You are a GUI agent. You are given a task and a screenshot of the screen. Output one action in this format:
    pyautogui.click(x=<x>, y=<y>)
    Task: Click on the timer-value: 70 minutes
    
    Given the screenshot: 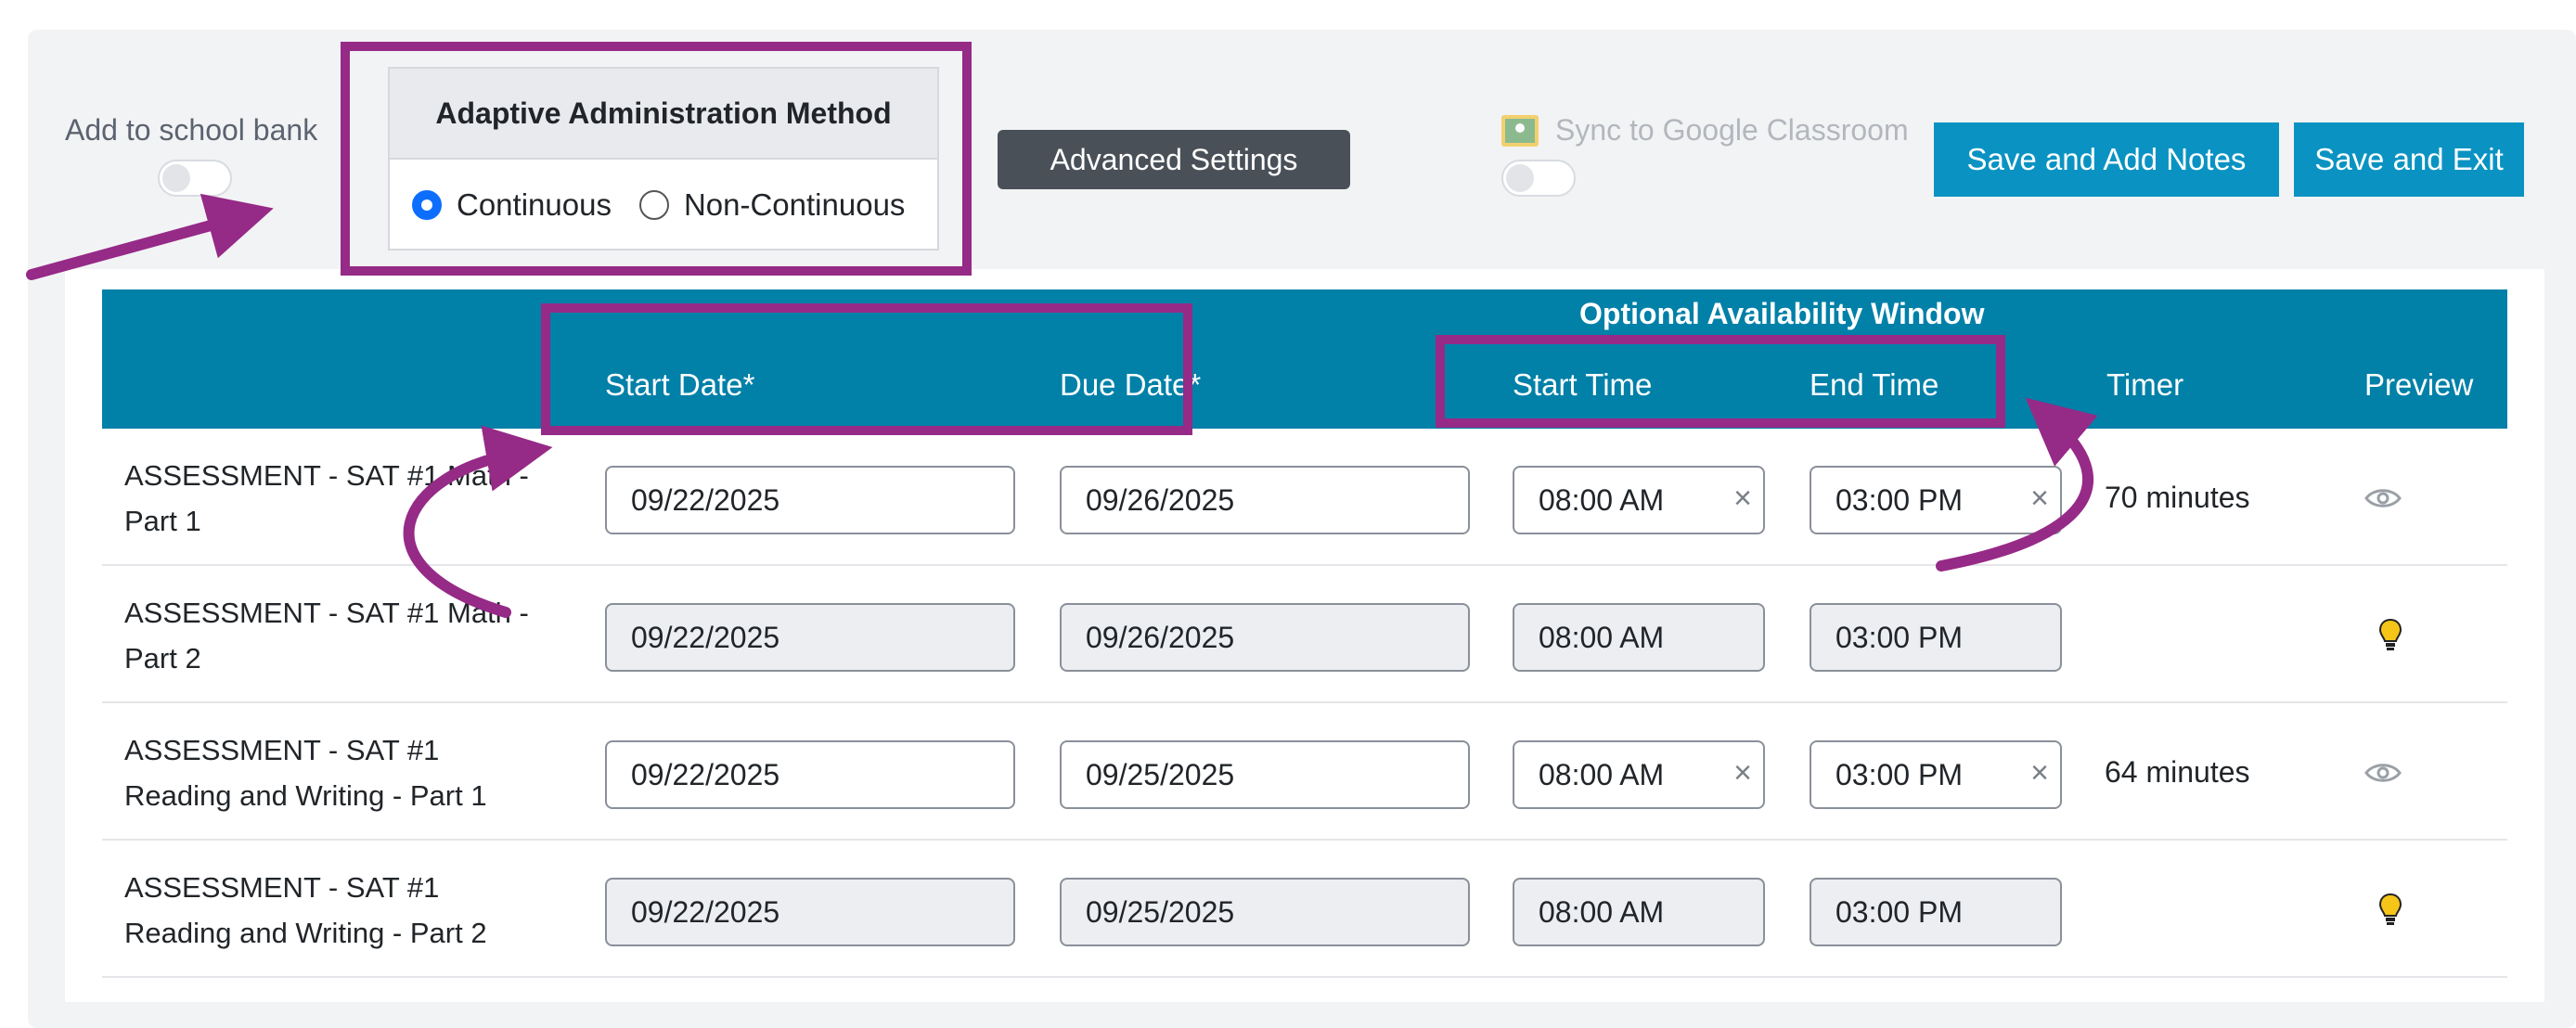 What is the action you would take?
    pyautogui.click(x=2177, y=497)
    